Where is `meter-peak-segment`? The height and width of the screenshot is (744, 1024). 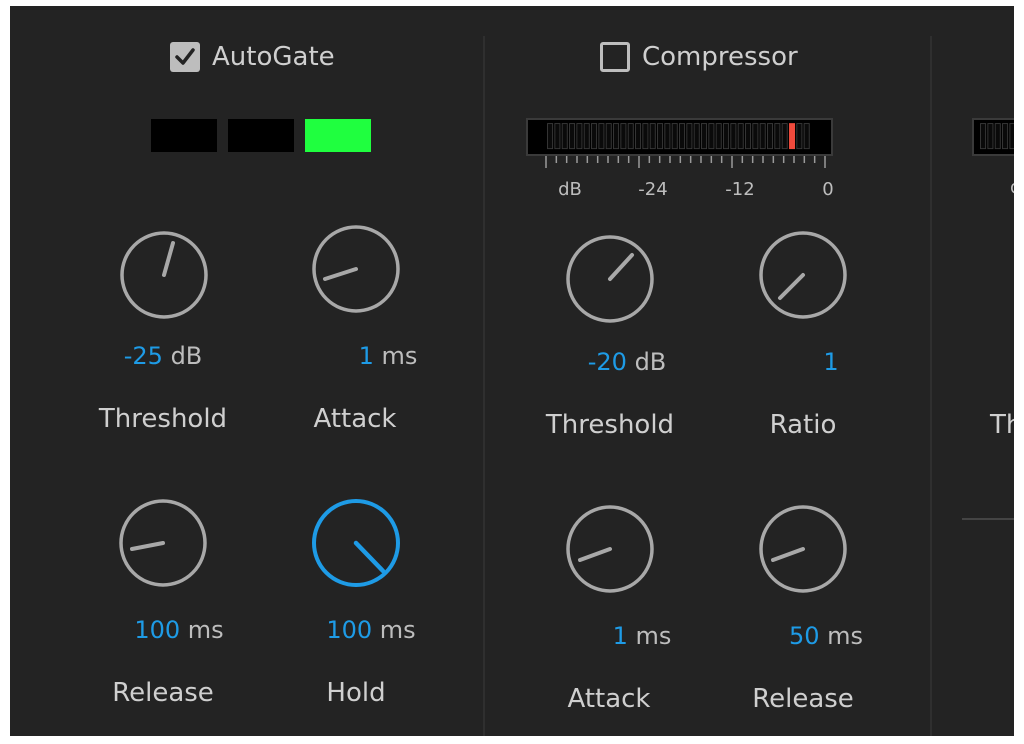
meter-peak-segment is located at coordinates (792, 136).